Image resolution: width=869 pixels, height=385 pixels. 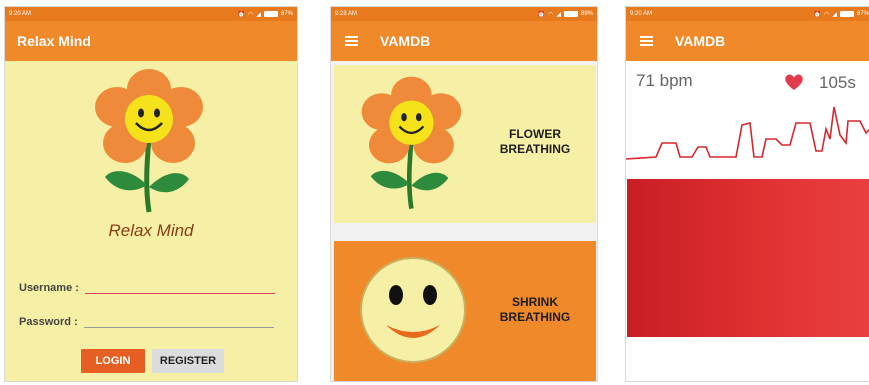 I want to click on timer-value: 105s, so click(x=837, y=82).